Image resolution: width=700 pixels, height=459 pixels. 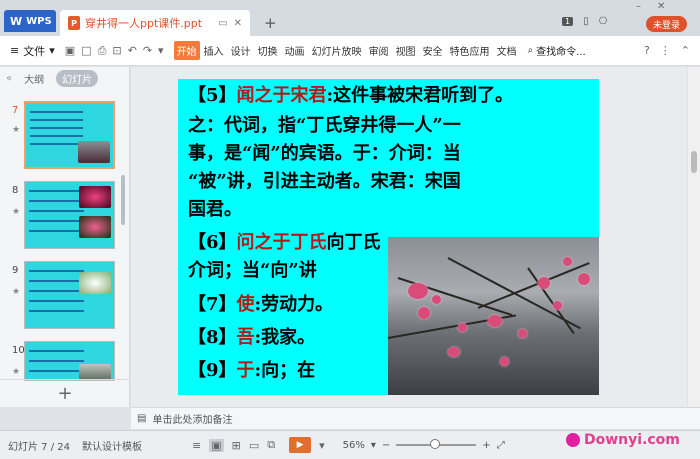 I want to click on save-icon: ▣, so click(x=70, y=51).